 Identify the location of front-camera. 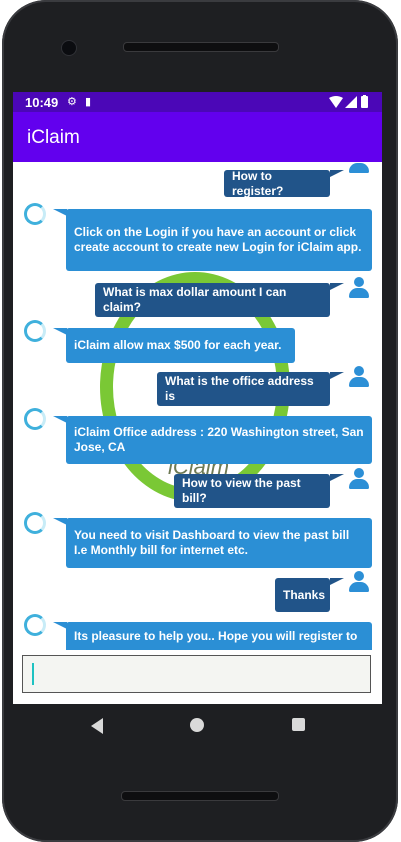
(69, 48).